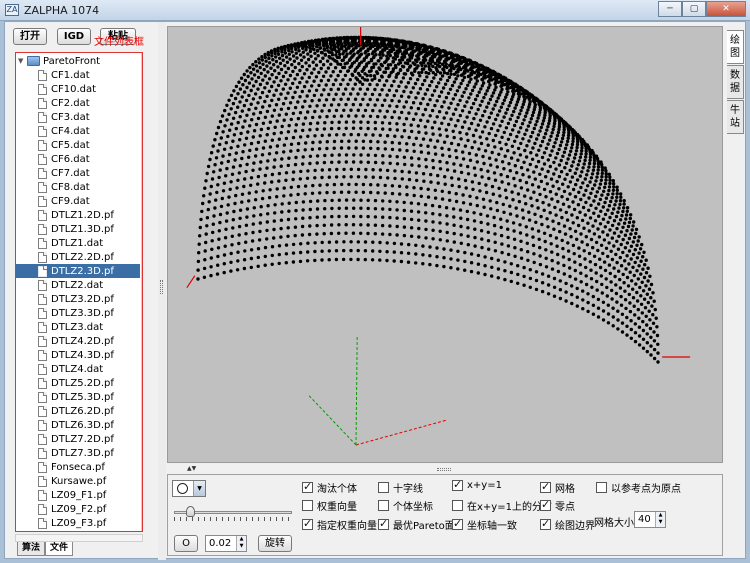 The width and height of the screenshot is (750, 563). Describe the element at coordinates (162, 291) in the screenshot. I see `vertical-splitter` at that location.